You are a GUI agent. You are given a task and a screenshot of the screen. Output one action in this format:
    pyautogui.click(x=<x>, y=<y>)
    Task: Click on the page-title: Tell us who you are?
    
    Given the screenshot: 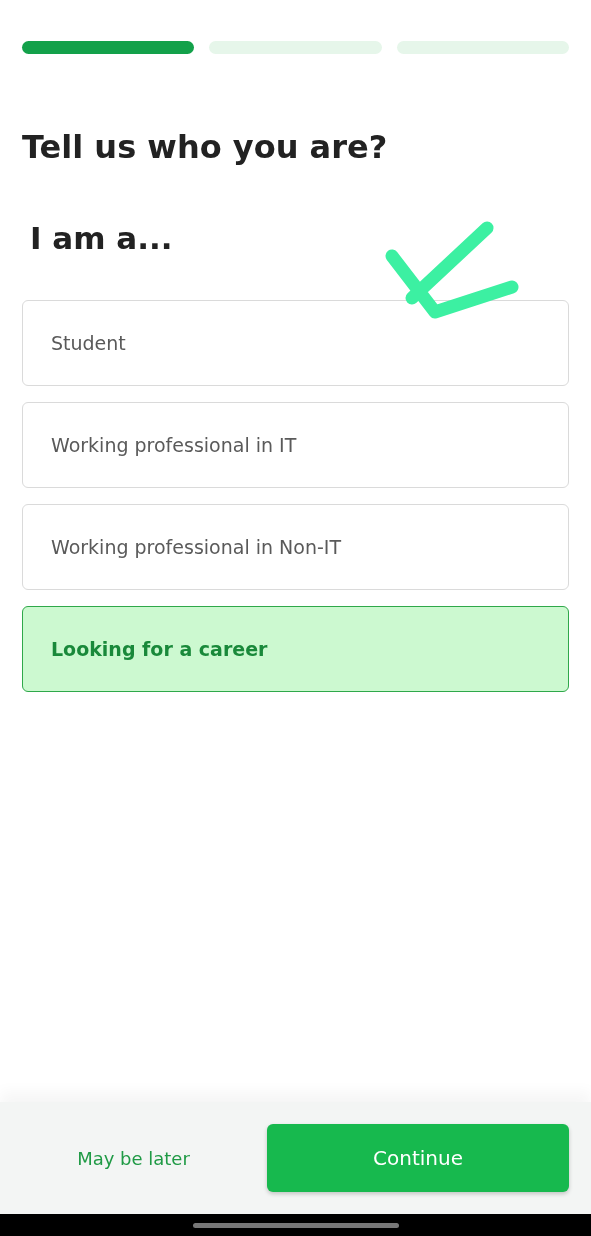 What is the action you would take?
    pyautogui.click(x=205, y=147)
    